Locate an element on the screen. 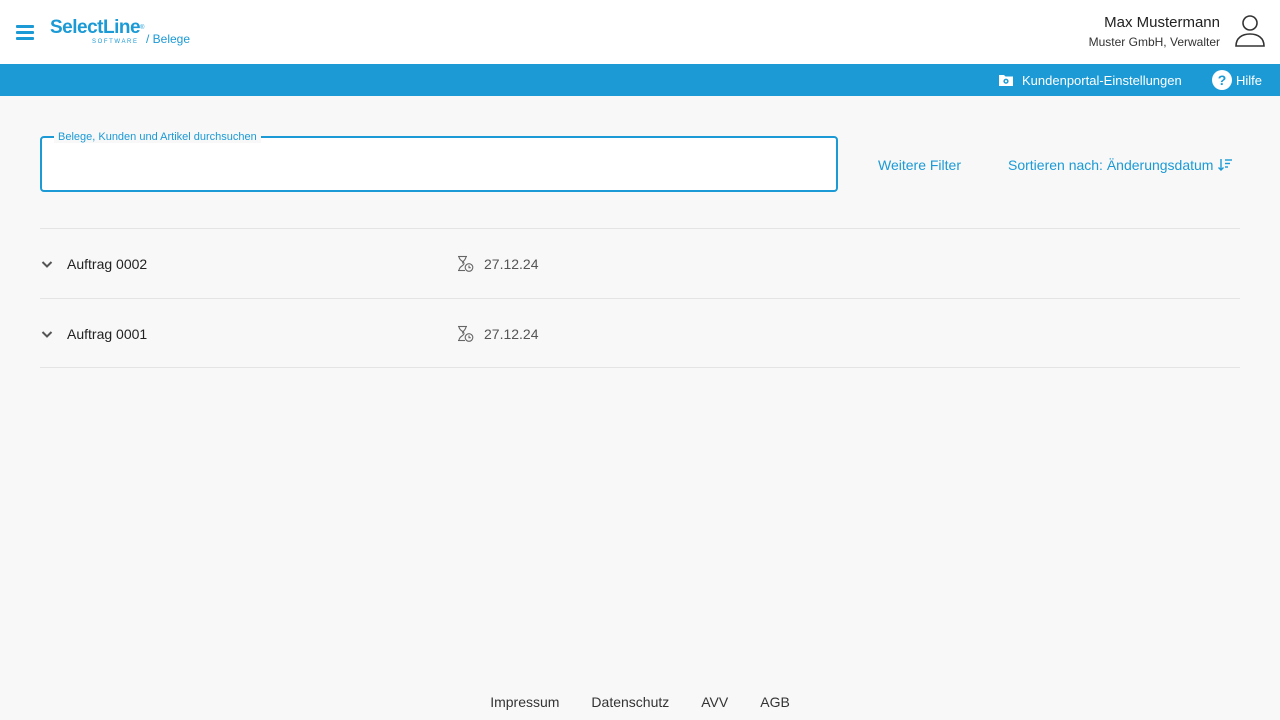 The height and width of the screenshot is (720, 1280). breadcrumb: / Belege is located at coordinates (168, 39).